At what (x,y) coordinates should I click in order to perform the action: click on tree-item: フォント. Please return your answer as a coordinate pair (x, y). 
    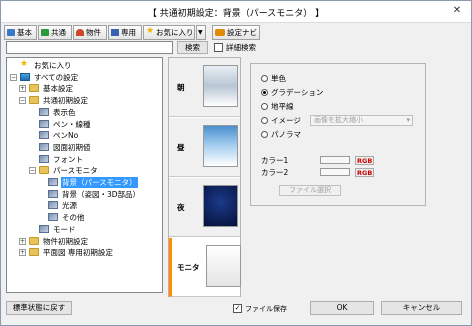
    Looking at the image, I should click on (82, 159).